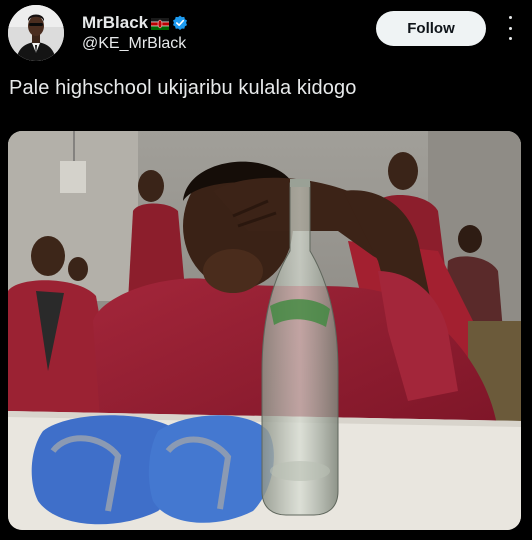  Describe the element at coordinates (180, 23) in the screenshot. I see `verified-badge-icon` at that location.